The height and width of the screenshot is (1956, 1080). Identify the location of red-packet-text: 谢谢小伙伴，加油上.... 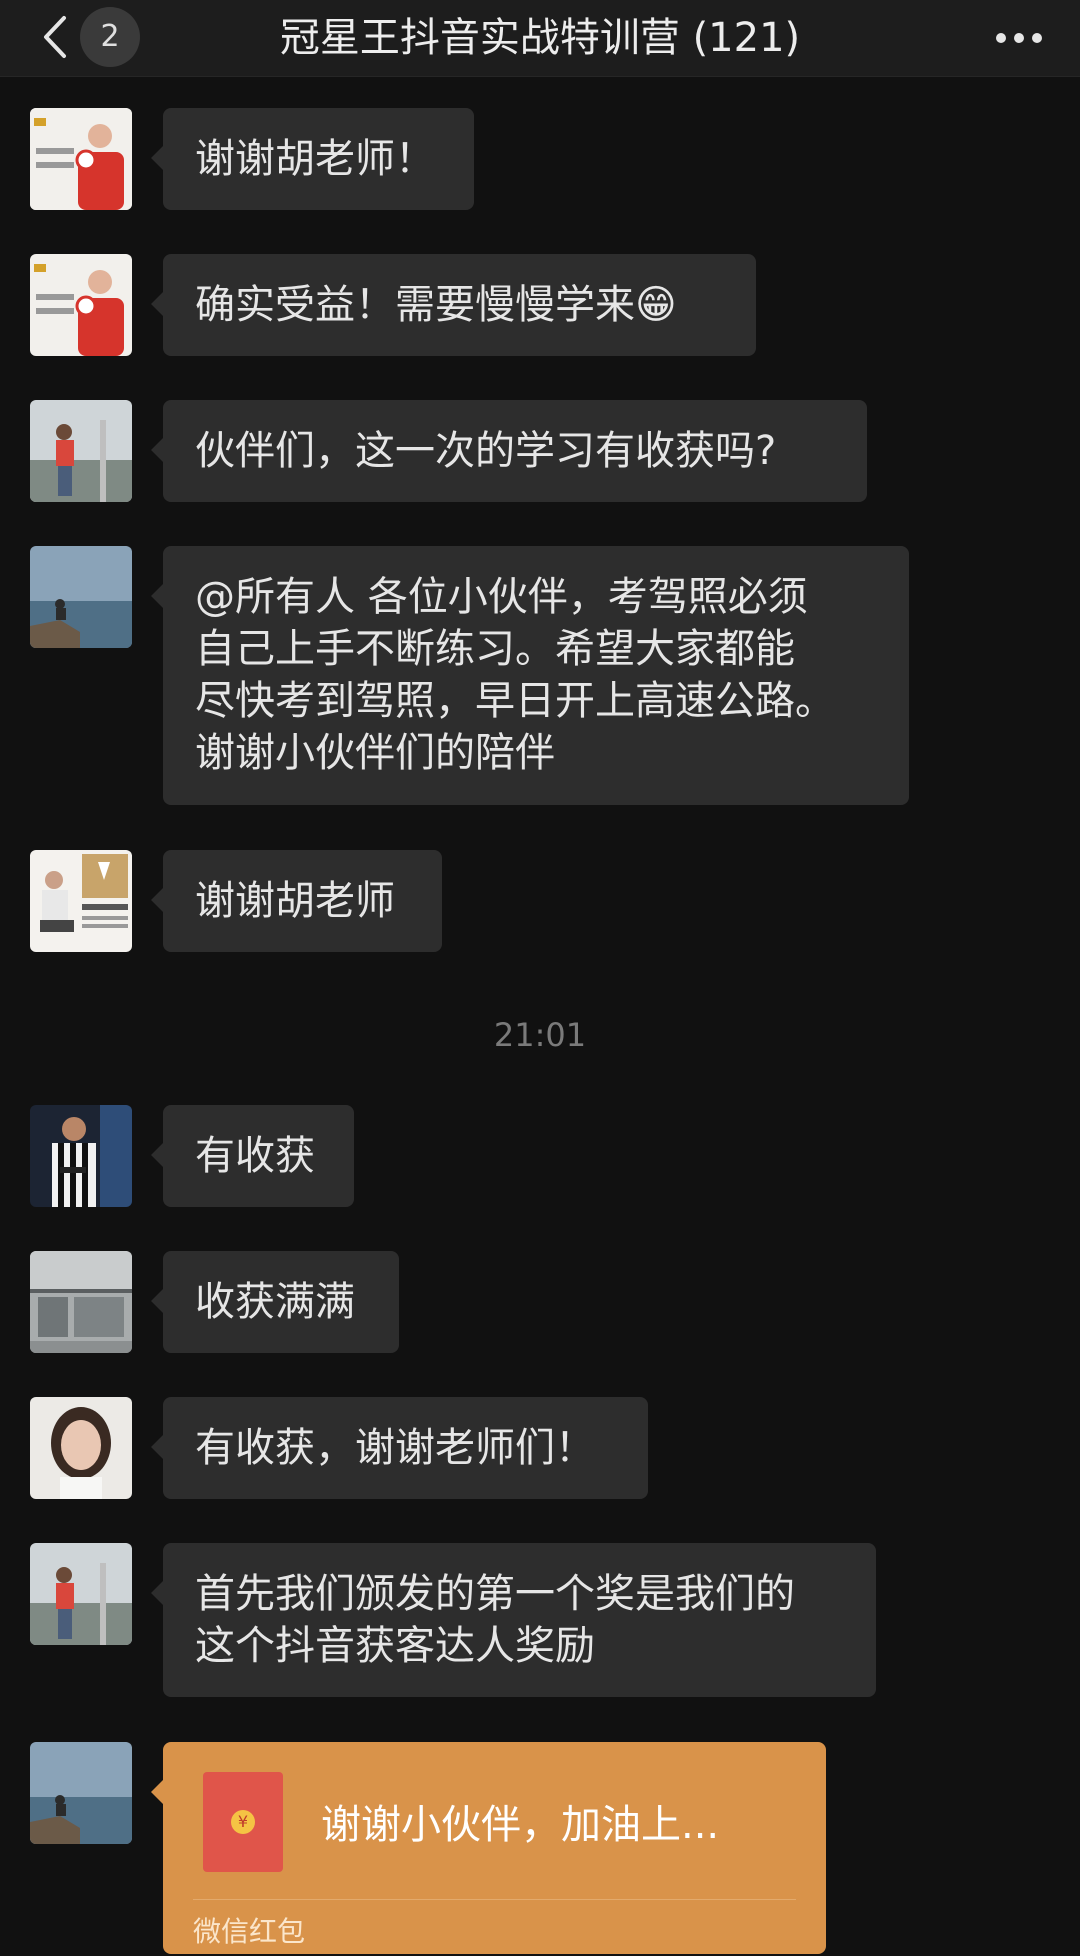
(520, 1825).